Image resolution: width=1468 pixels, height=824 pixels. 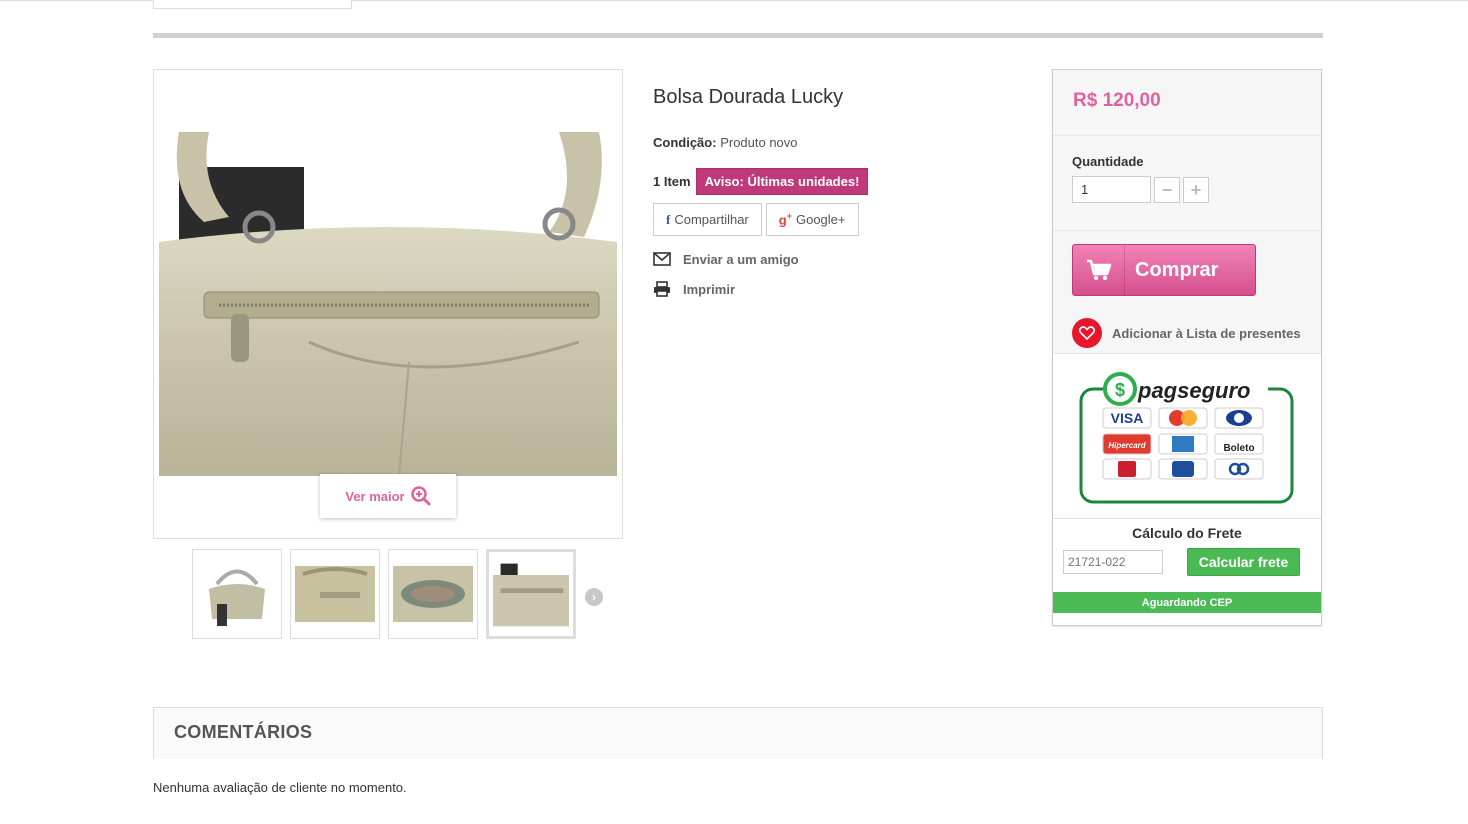 I want to click on pagseguro-logo: $ pagseguro VISA Hipercard Boleto, so click(x=1186, y=438).